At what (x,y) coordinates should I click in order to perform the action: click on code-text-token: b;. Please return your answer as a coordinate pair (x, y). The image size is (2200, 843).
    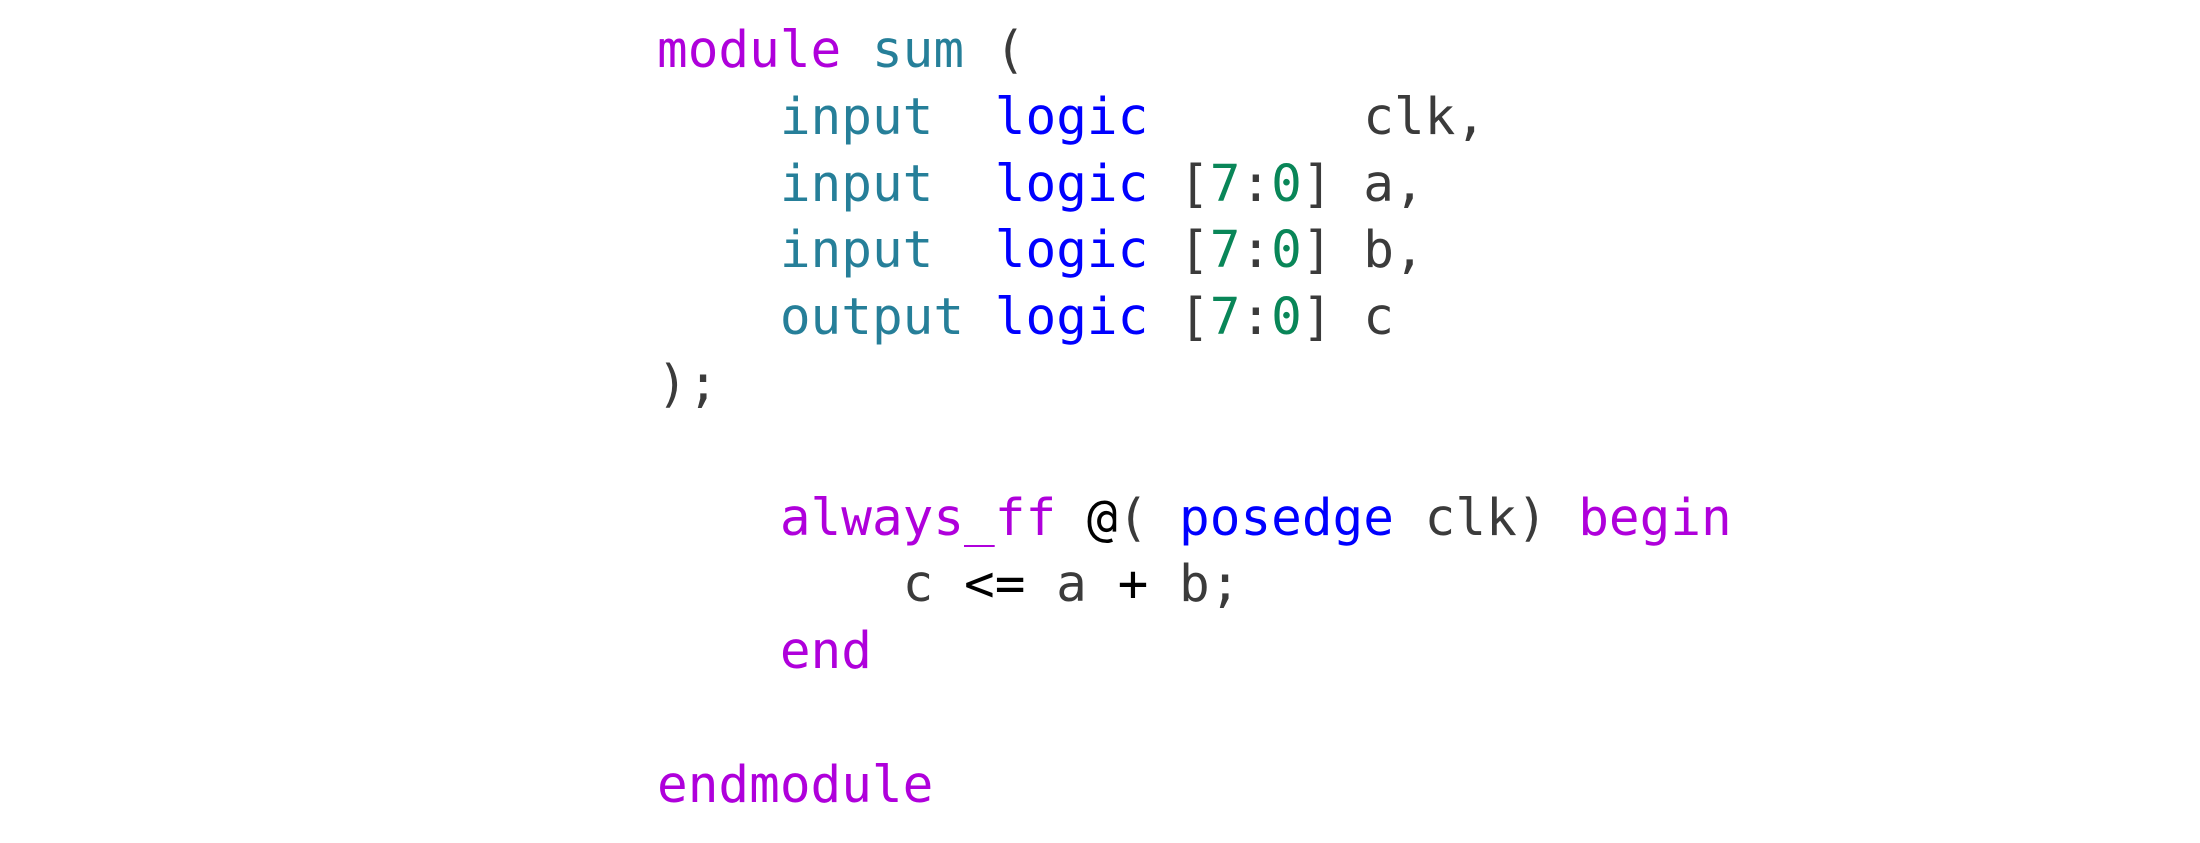
    Looking at the image, I should click on (1194, 585).